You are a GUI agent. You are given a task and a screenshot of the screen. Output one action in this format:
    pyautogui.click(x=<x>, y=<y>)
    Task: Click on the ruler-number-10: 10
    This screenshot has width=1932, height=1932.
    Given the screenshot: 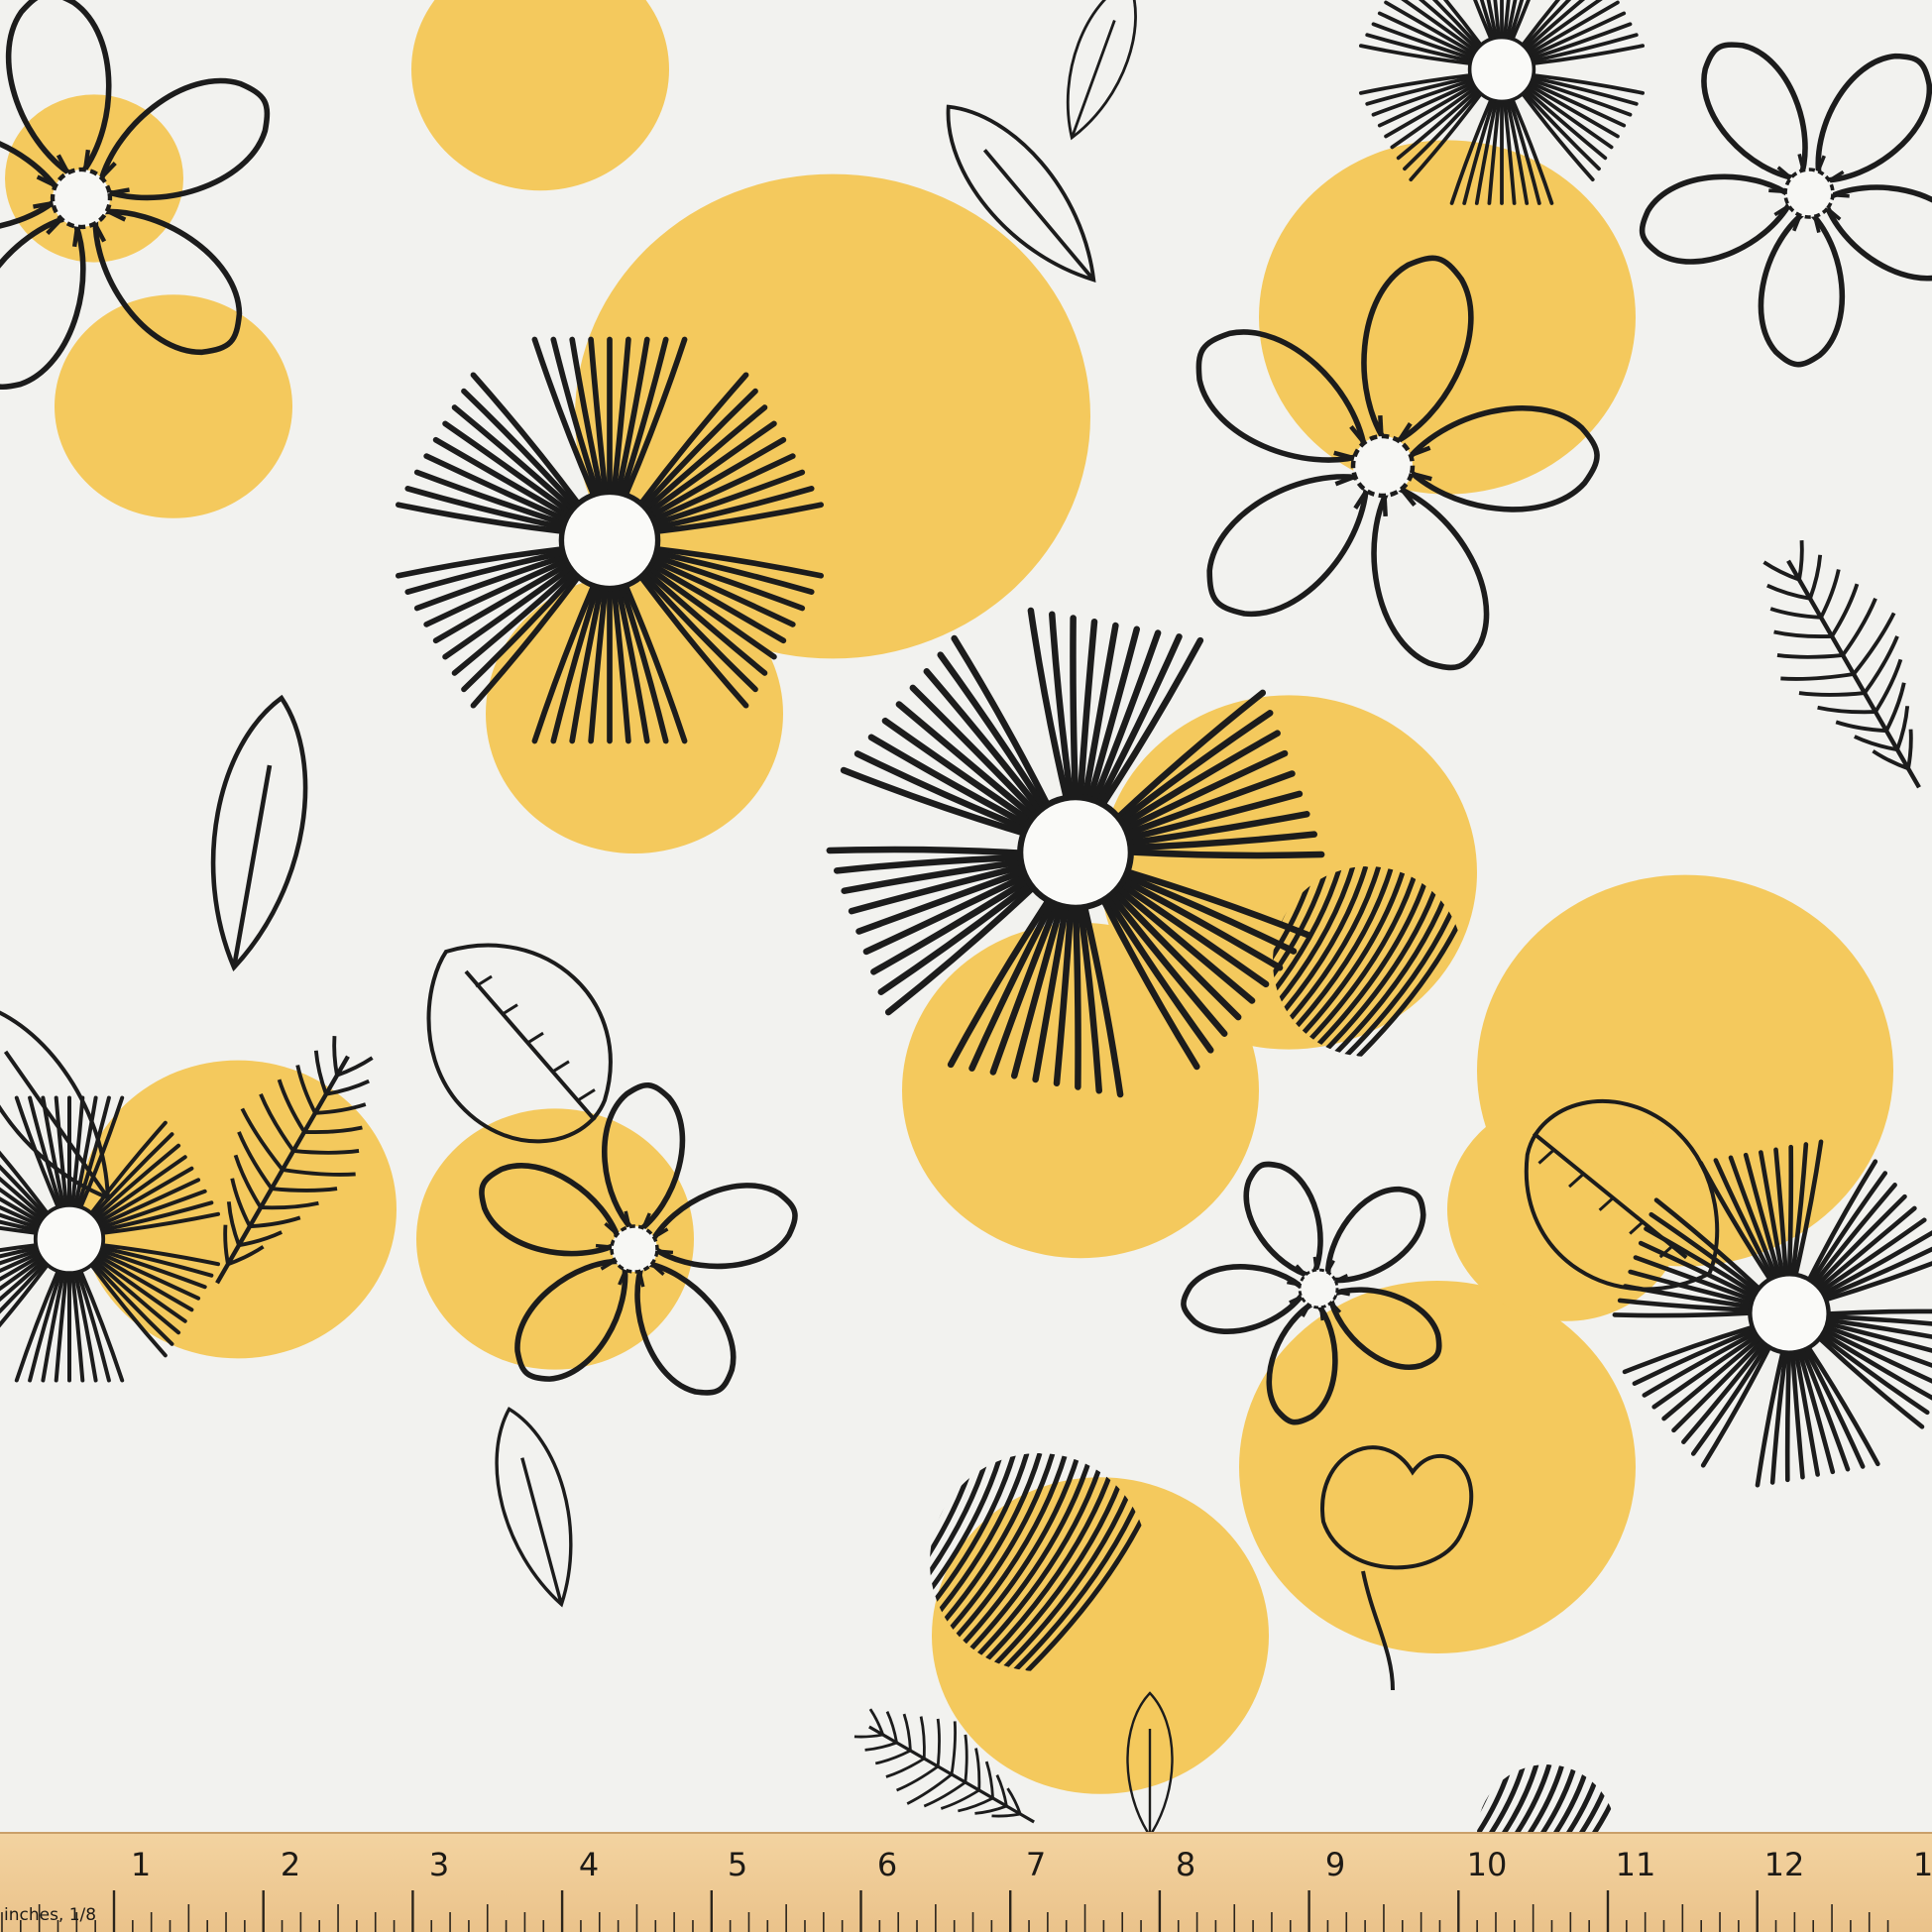 What is the action you would take?
    pyautogui.click(x=1487, y=1864)
    